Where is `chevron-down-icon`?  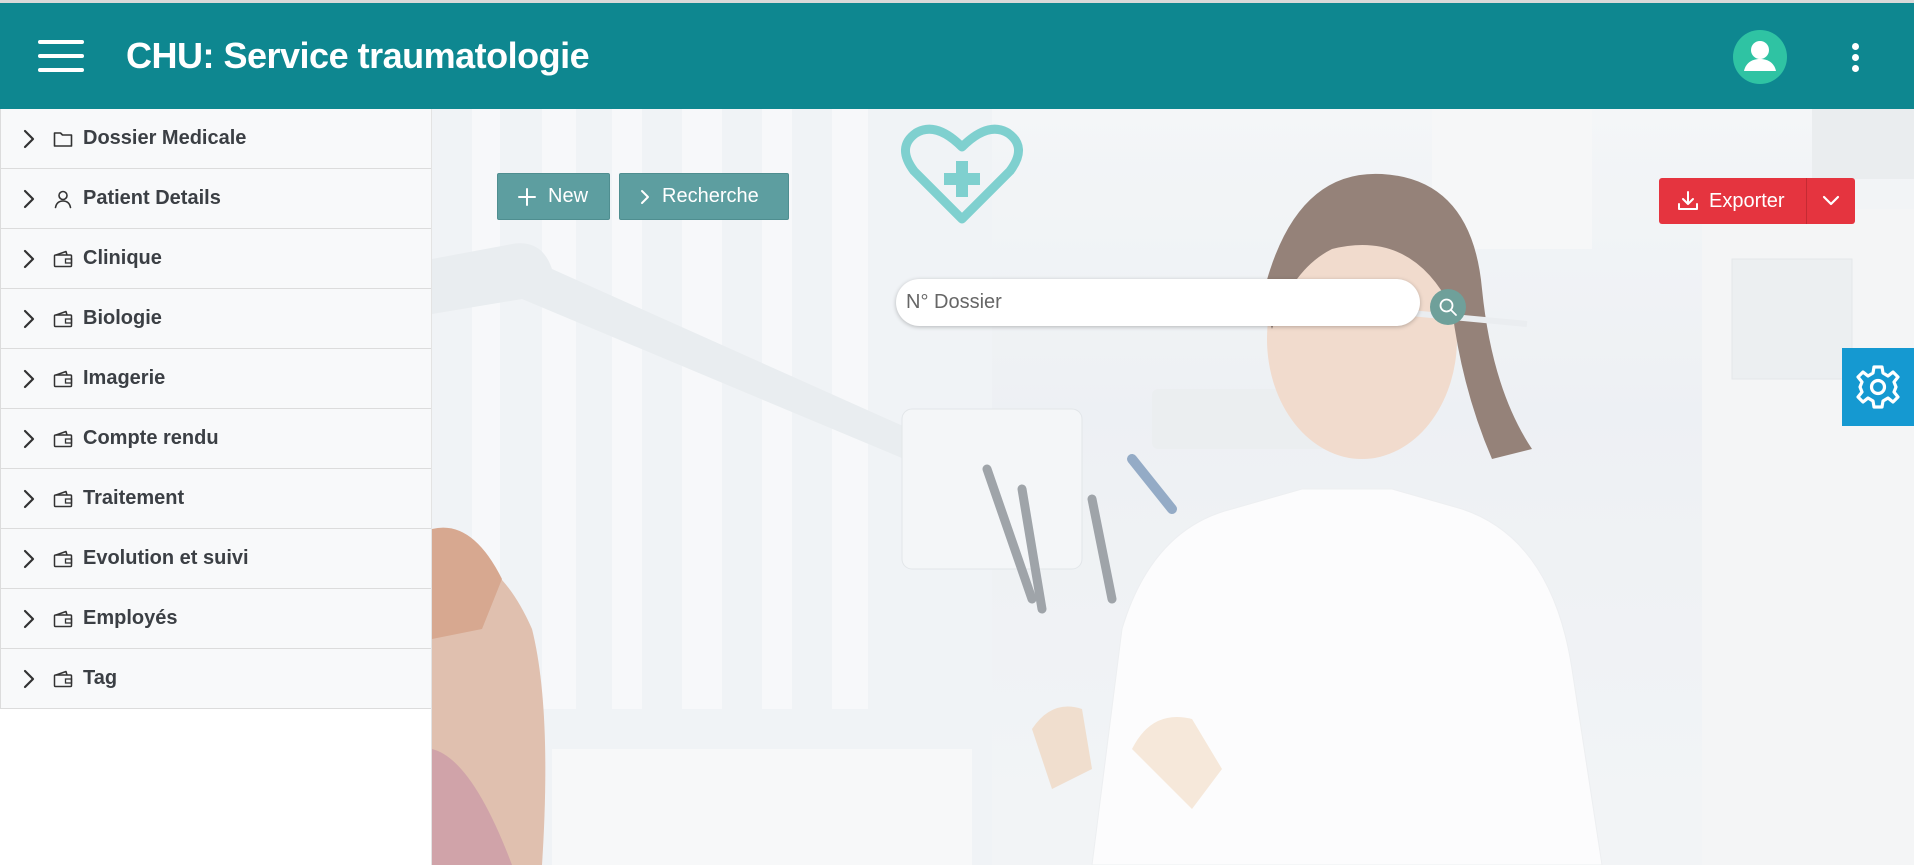 chevron-down-icon is located at coordinates (1831, 200).